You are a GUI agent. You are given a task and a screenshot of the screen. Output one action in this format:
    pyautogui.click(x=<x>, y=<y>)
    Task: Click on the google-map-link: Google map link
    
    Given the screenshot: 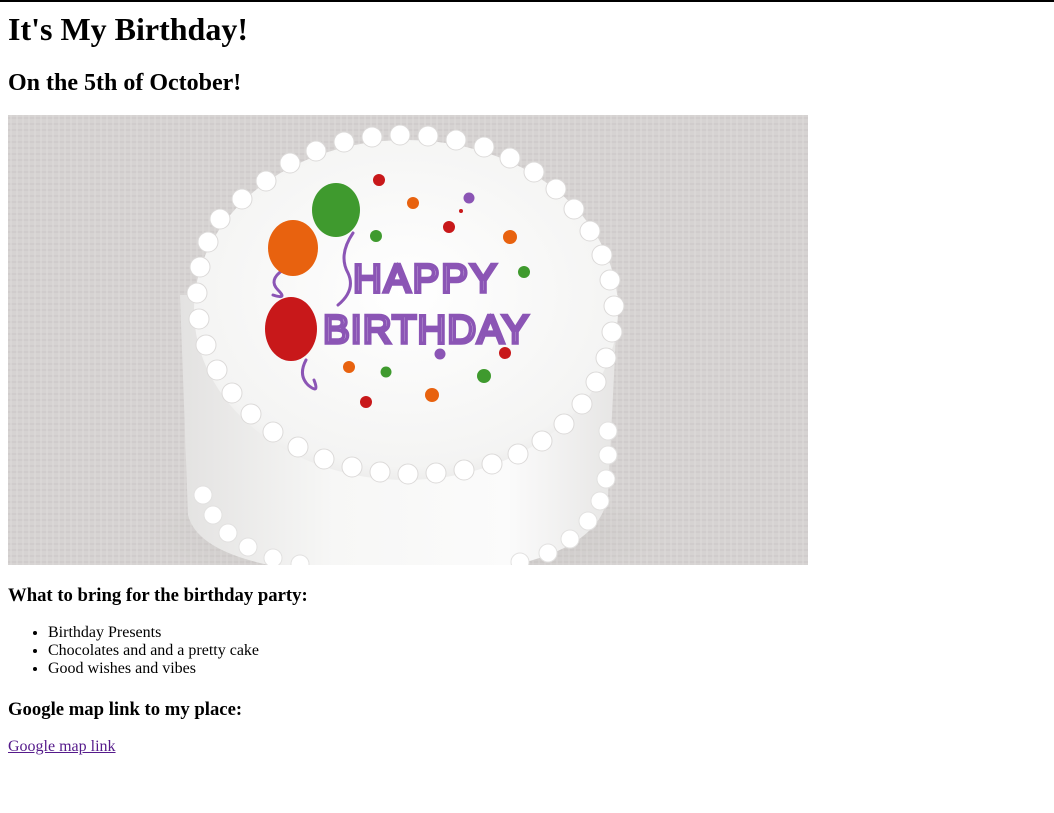 What is the action you would take?
    pyautogui.click(x=62, y=747)
    